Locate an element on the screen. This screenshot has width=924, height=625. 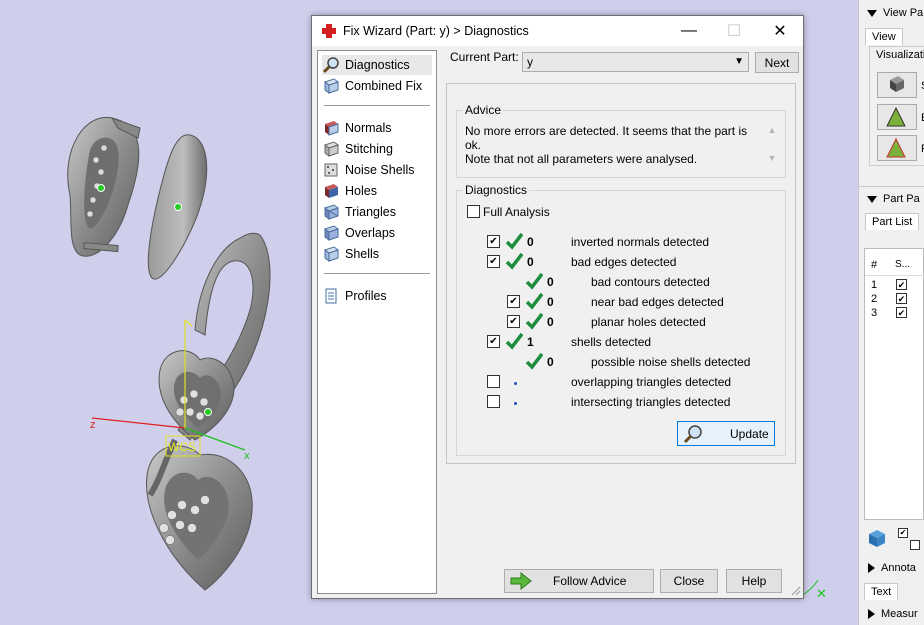
full-analysis-checkbox is located at coordinates (473, 211).